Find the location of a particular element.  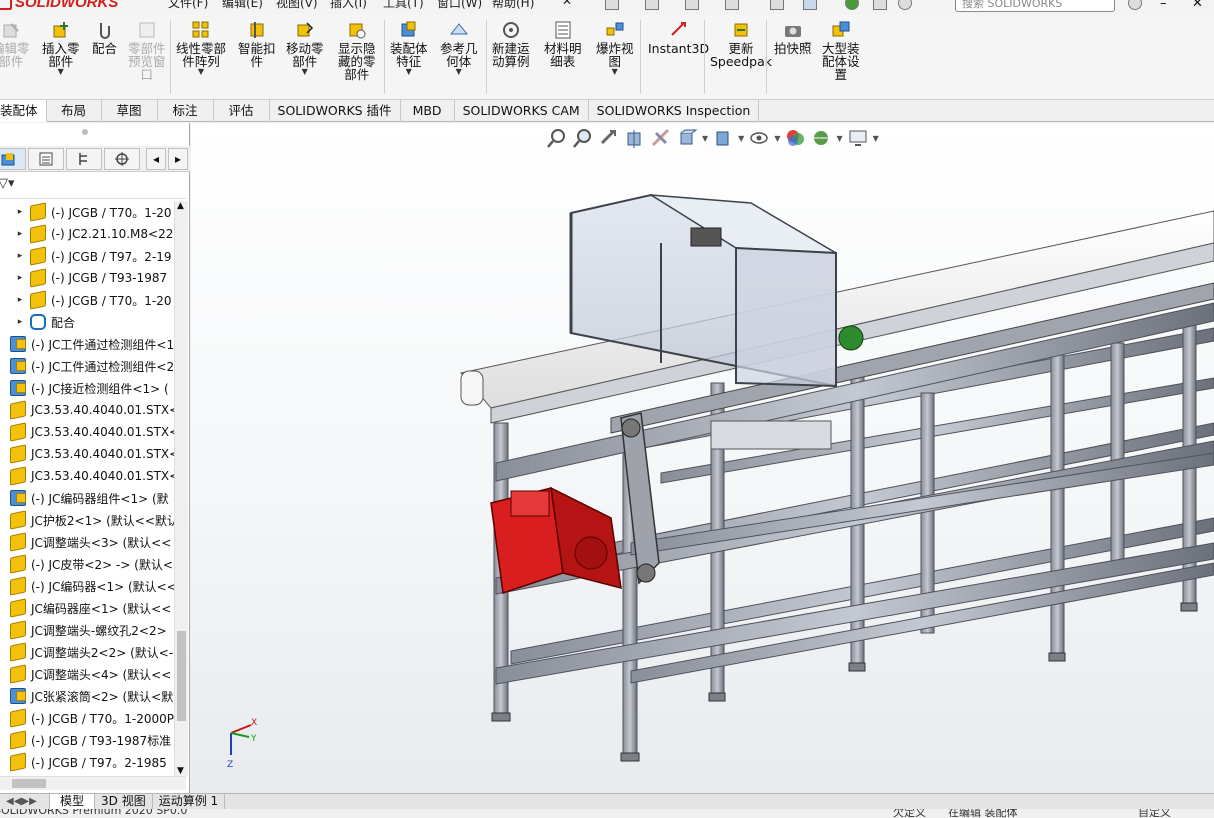

rebuild-icon is located at coordinates (852, 5).